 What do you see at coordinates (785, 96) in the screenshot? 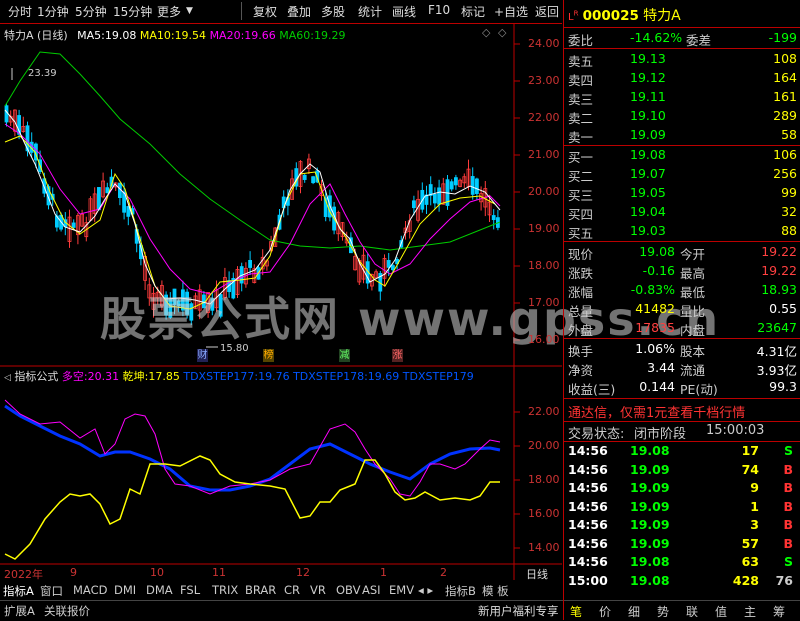
I see `book-volume: 161` at bounding box center [785, 96].